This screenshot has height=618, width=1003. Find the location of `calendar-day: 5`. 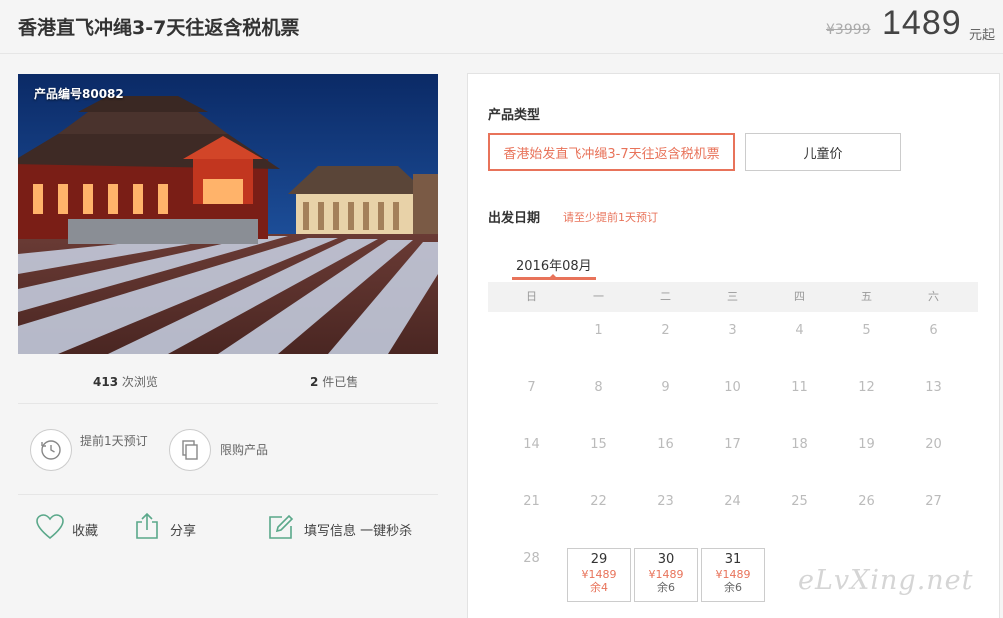

calendar-day: 5 is located at coordinates (866, 330).